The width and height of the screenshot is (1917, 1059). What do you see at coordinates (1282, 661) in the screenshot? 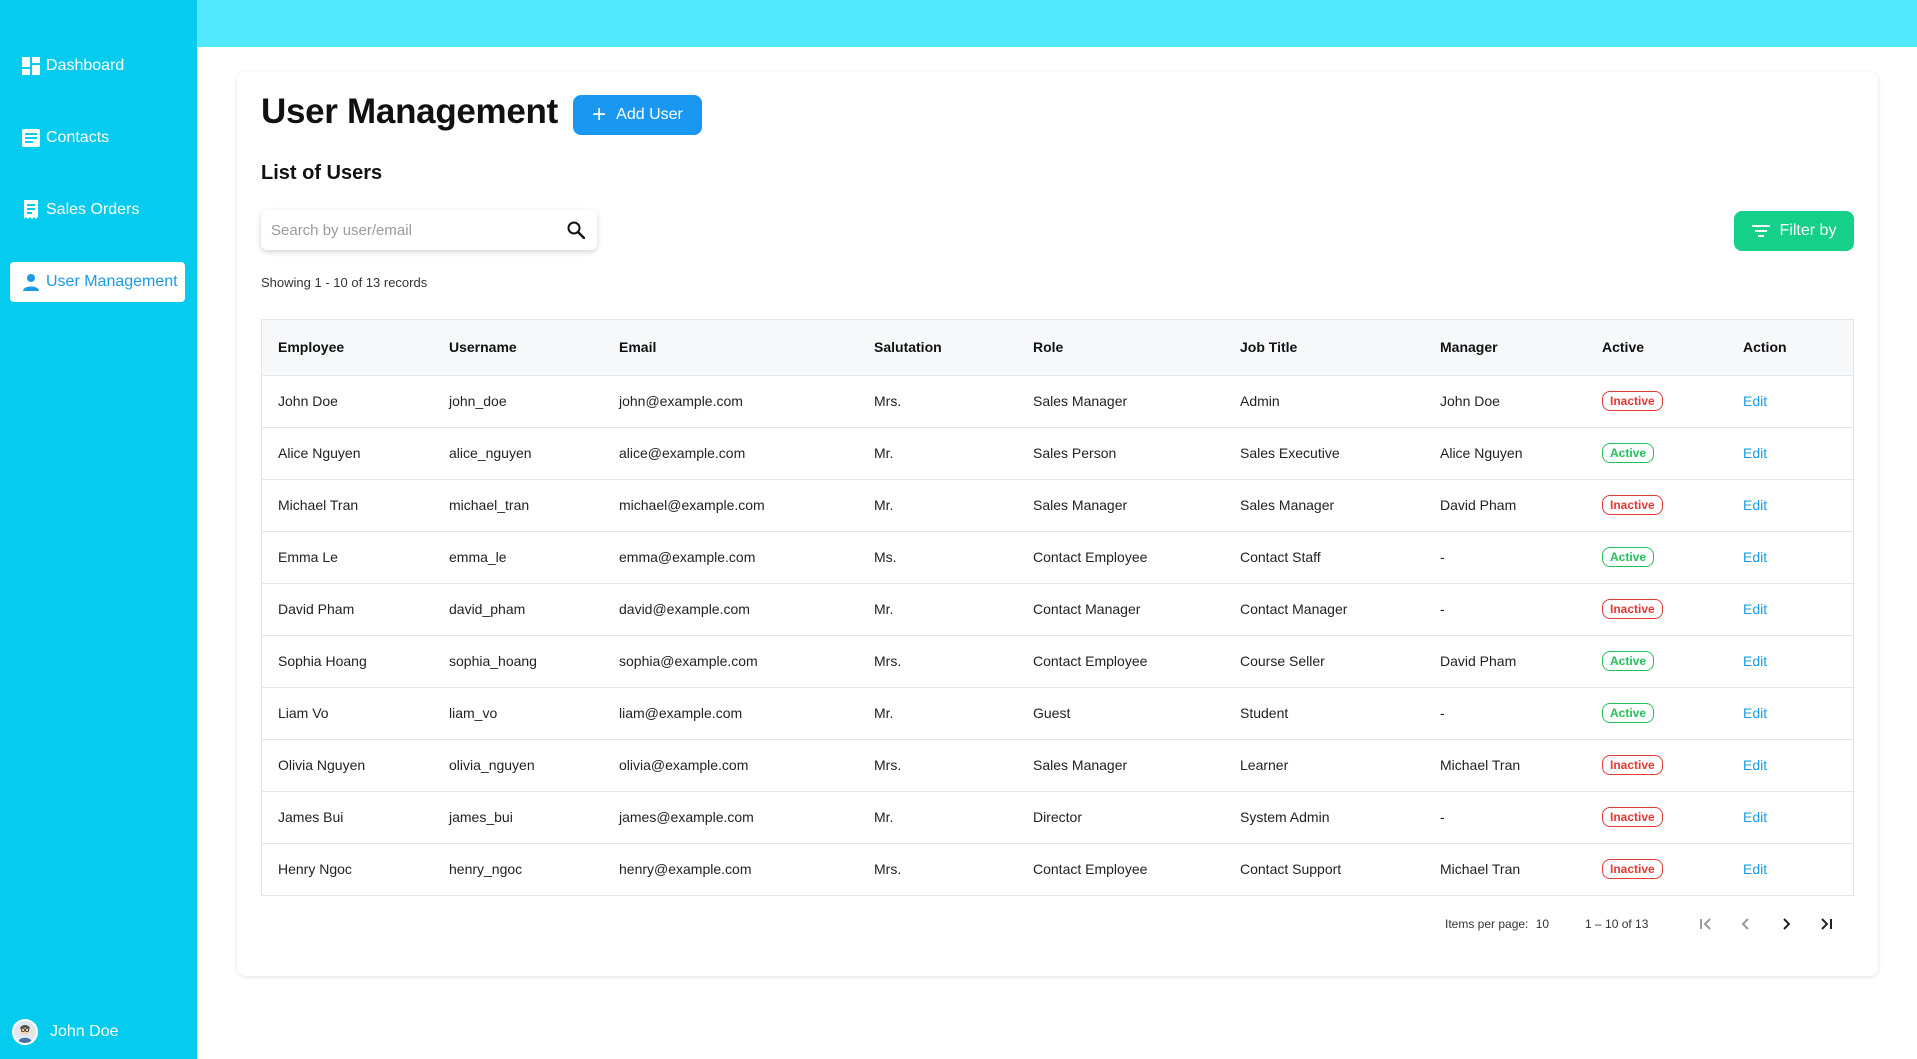
I see `cell-job-title: Course Seller` at bounding box center [1282, 661].